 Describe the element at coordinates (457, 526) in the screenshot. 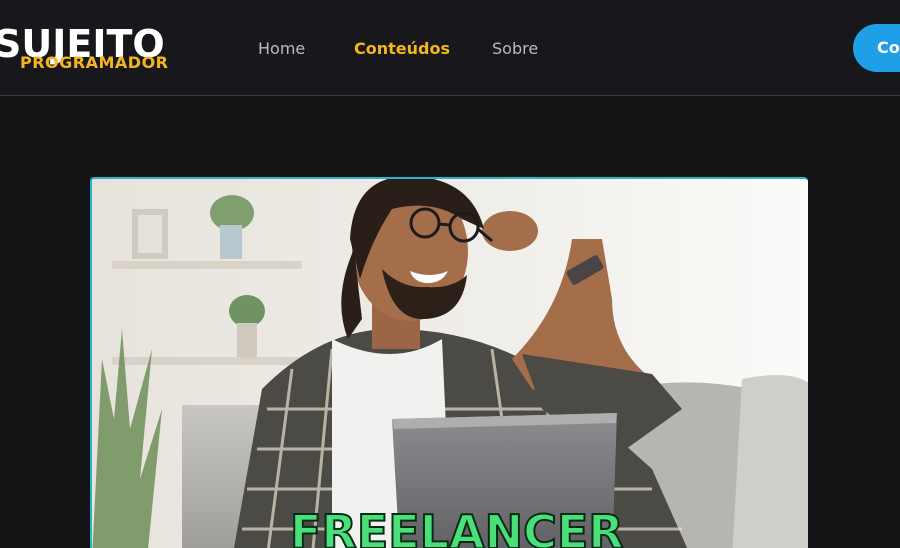

I see `hero-caption: FREELANCER` at that location.